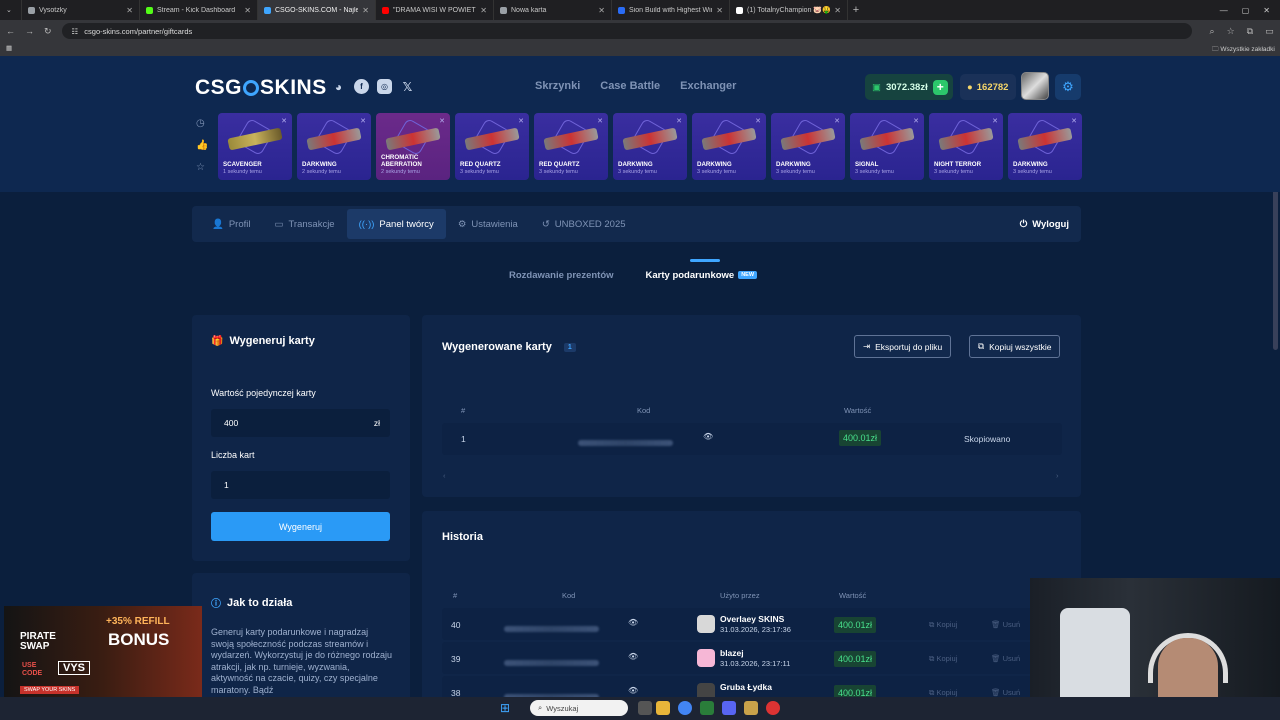 This screenshot has width=1280, height=720. What do you see at coordinates (252, 603) in the screenshot?
I see `how-title: ⓘ Jak to działa` at bounding box center [252, 603].